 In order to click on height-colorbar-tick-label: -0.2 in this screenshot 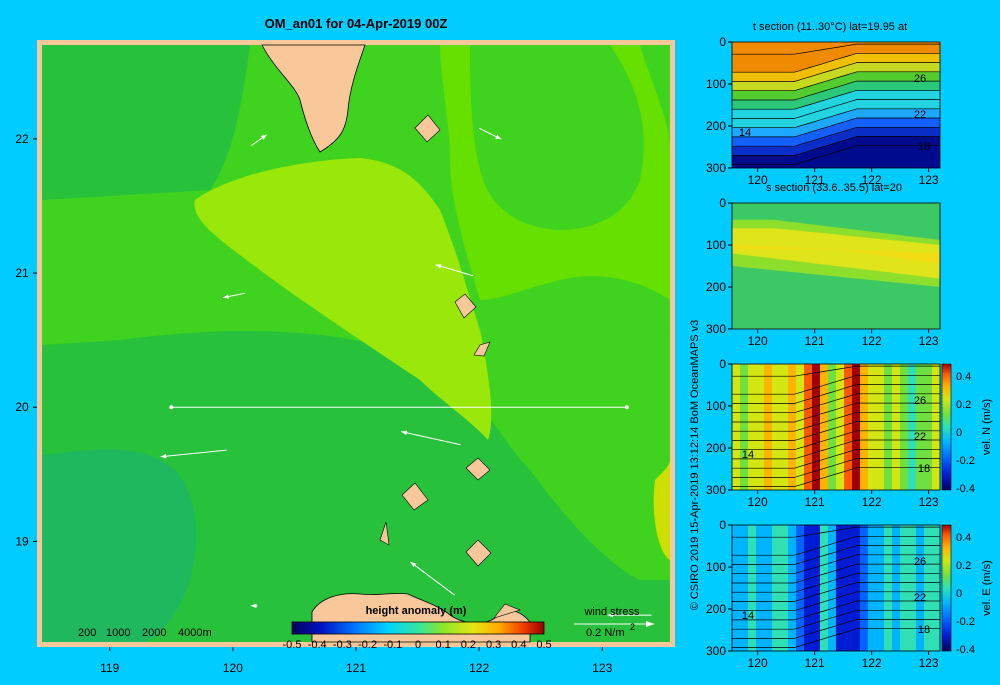, I will do `click(367, 645)`.